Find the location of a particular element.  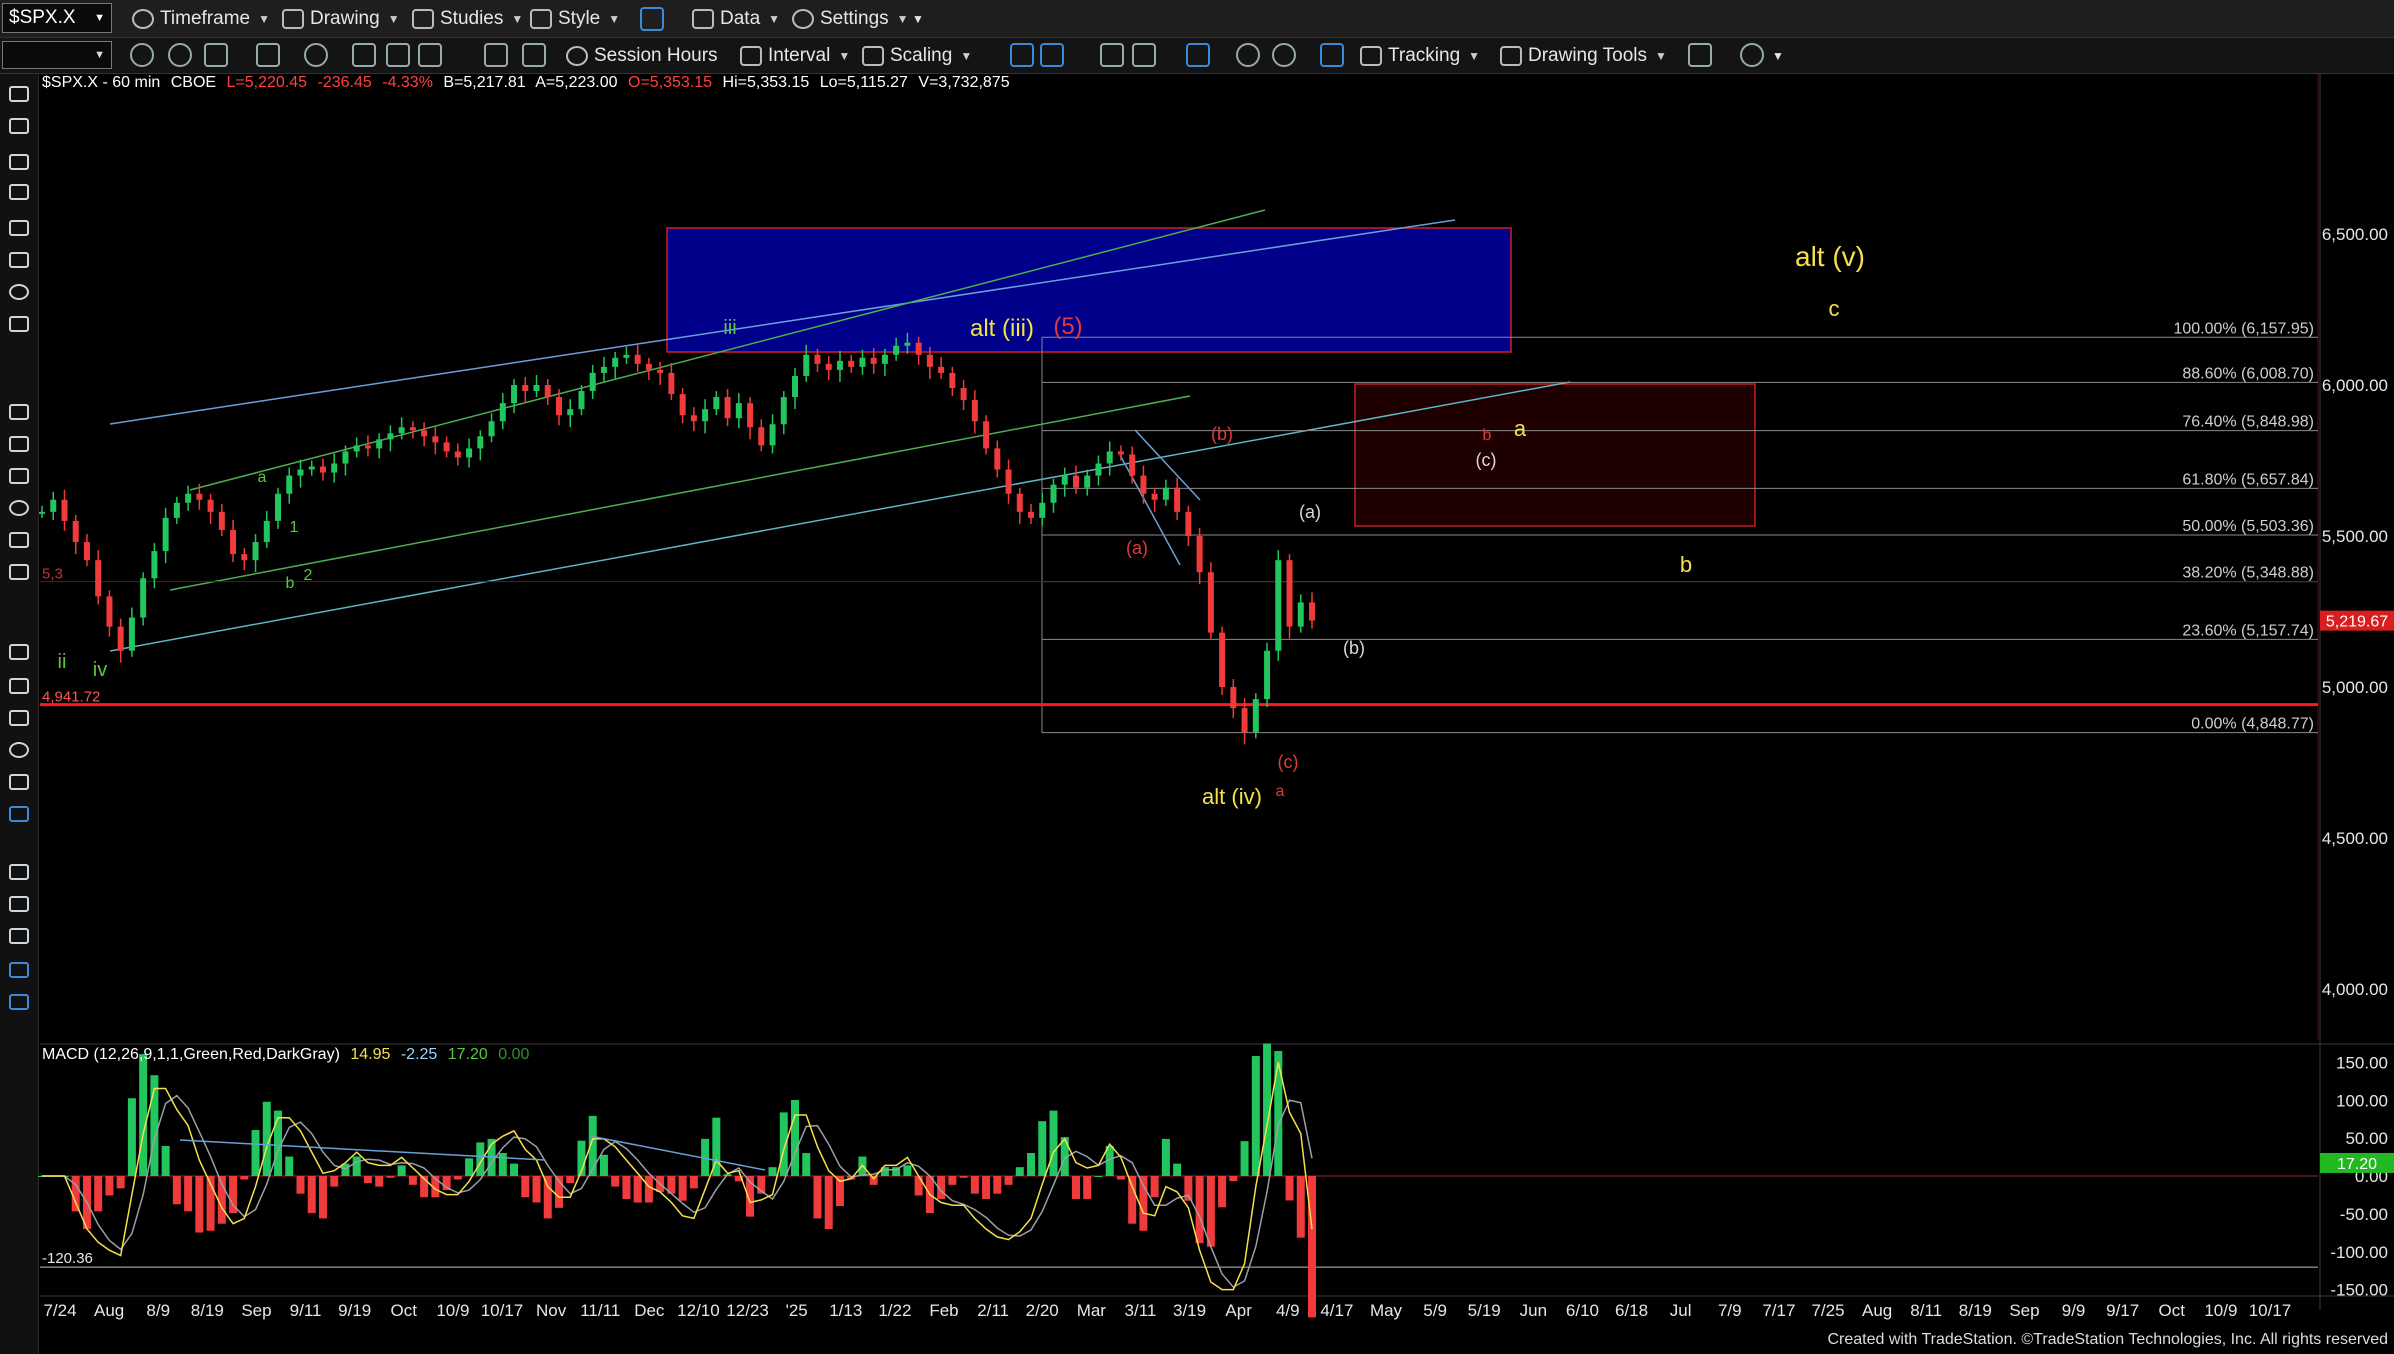

fib-level-label: 100.00% (6,157.95) is located at coordinates (2243, 328).